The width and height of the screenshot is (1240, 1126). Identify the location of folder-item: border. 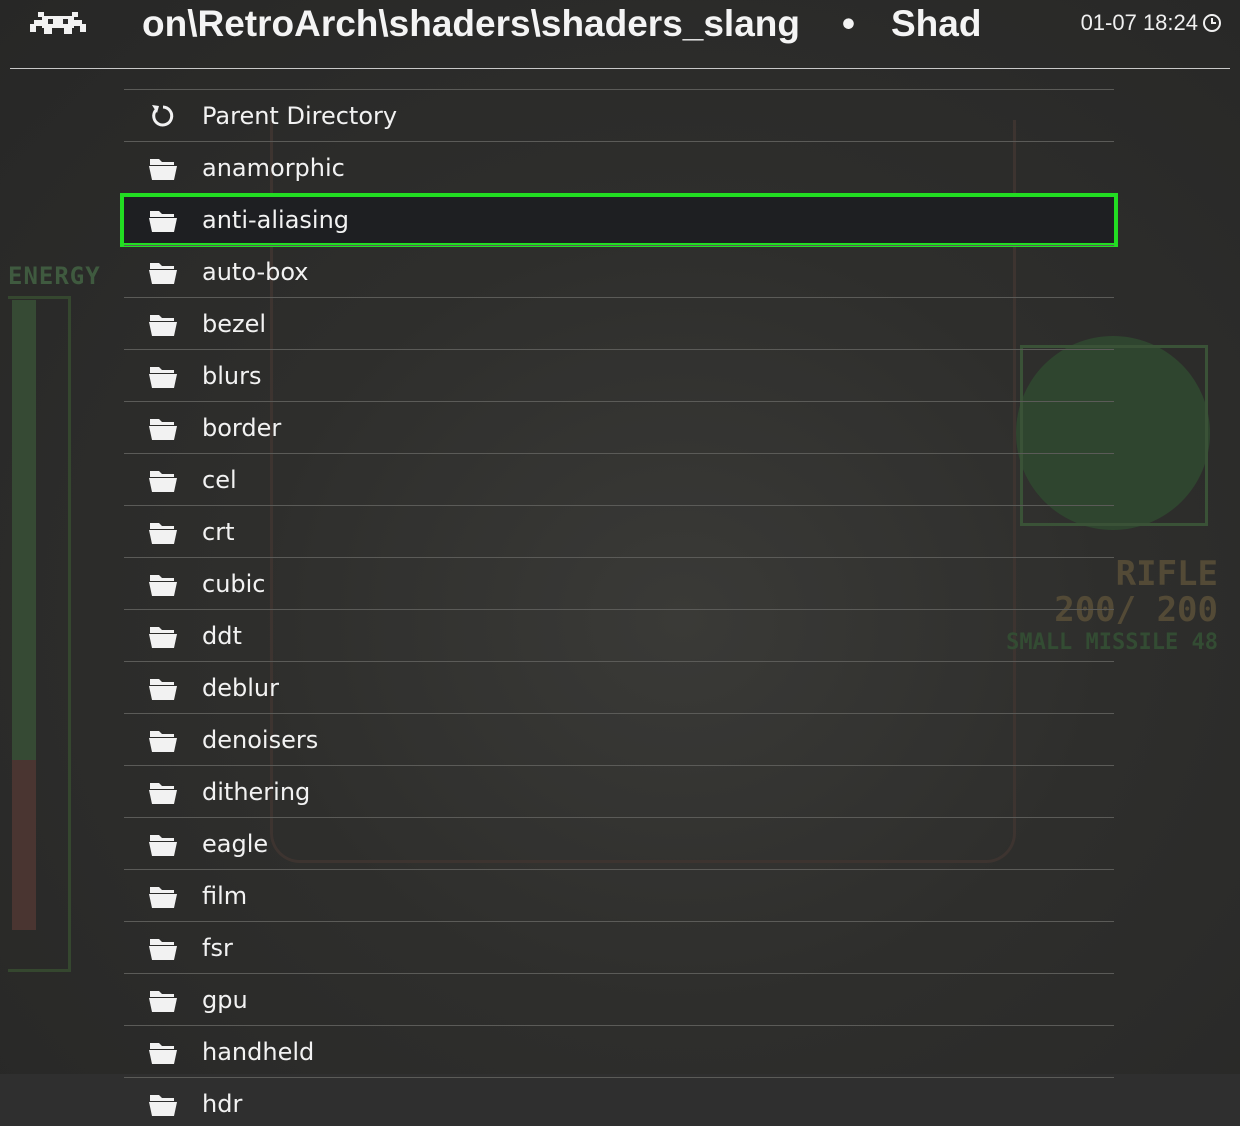
(619, 427).